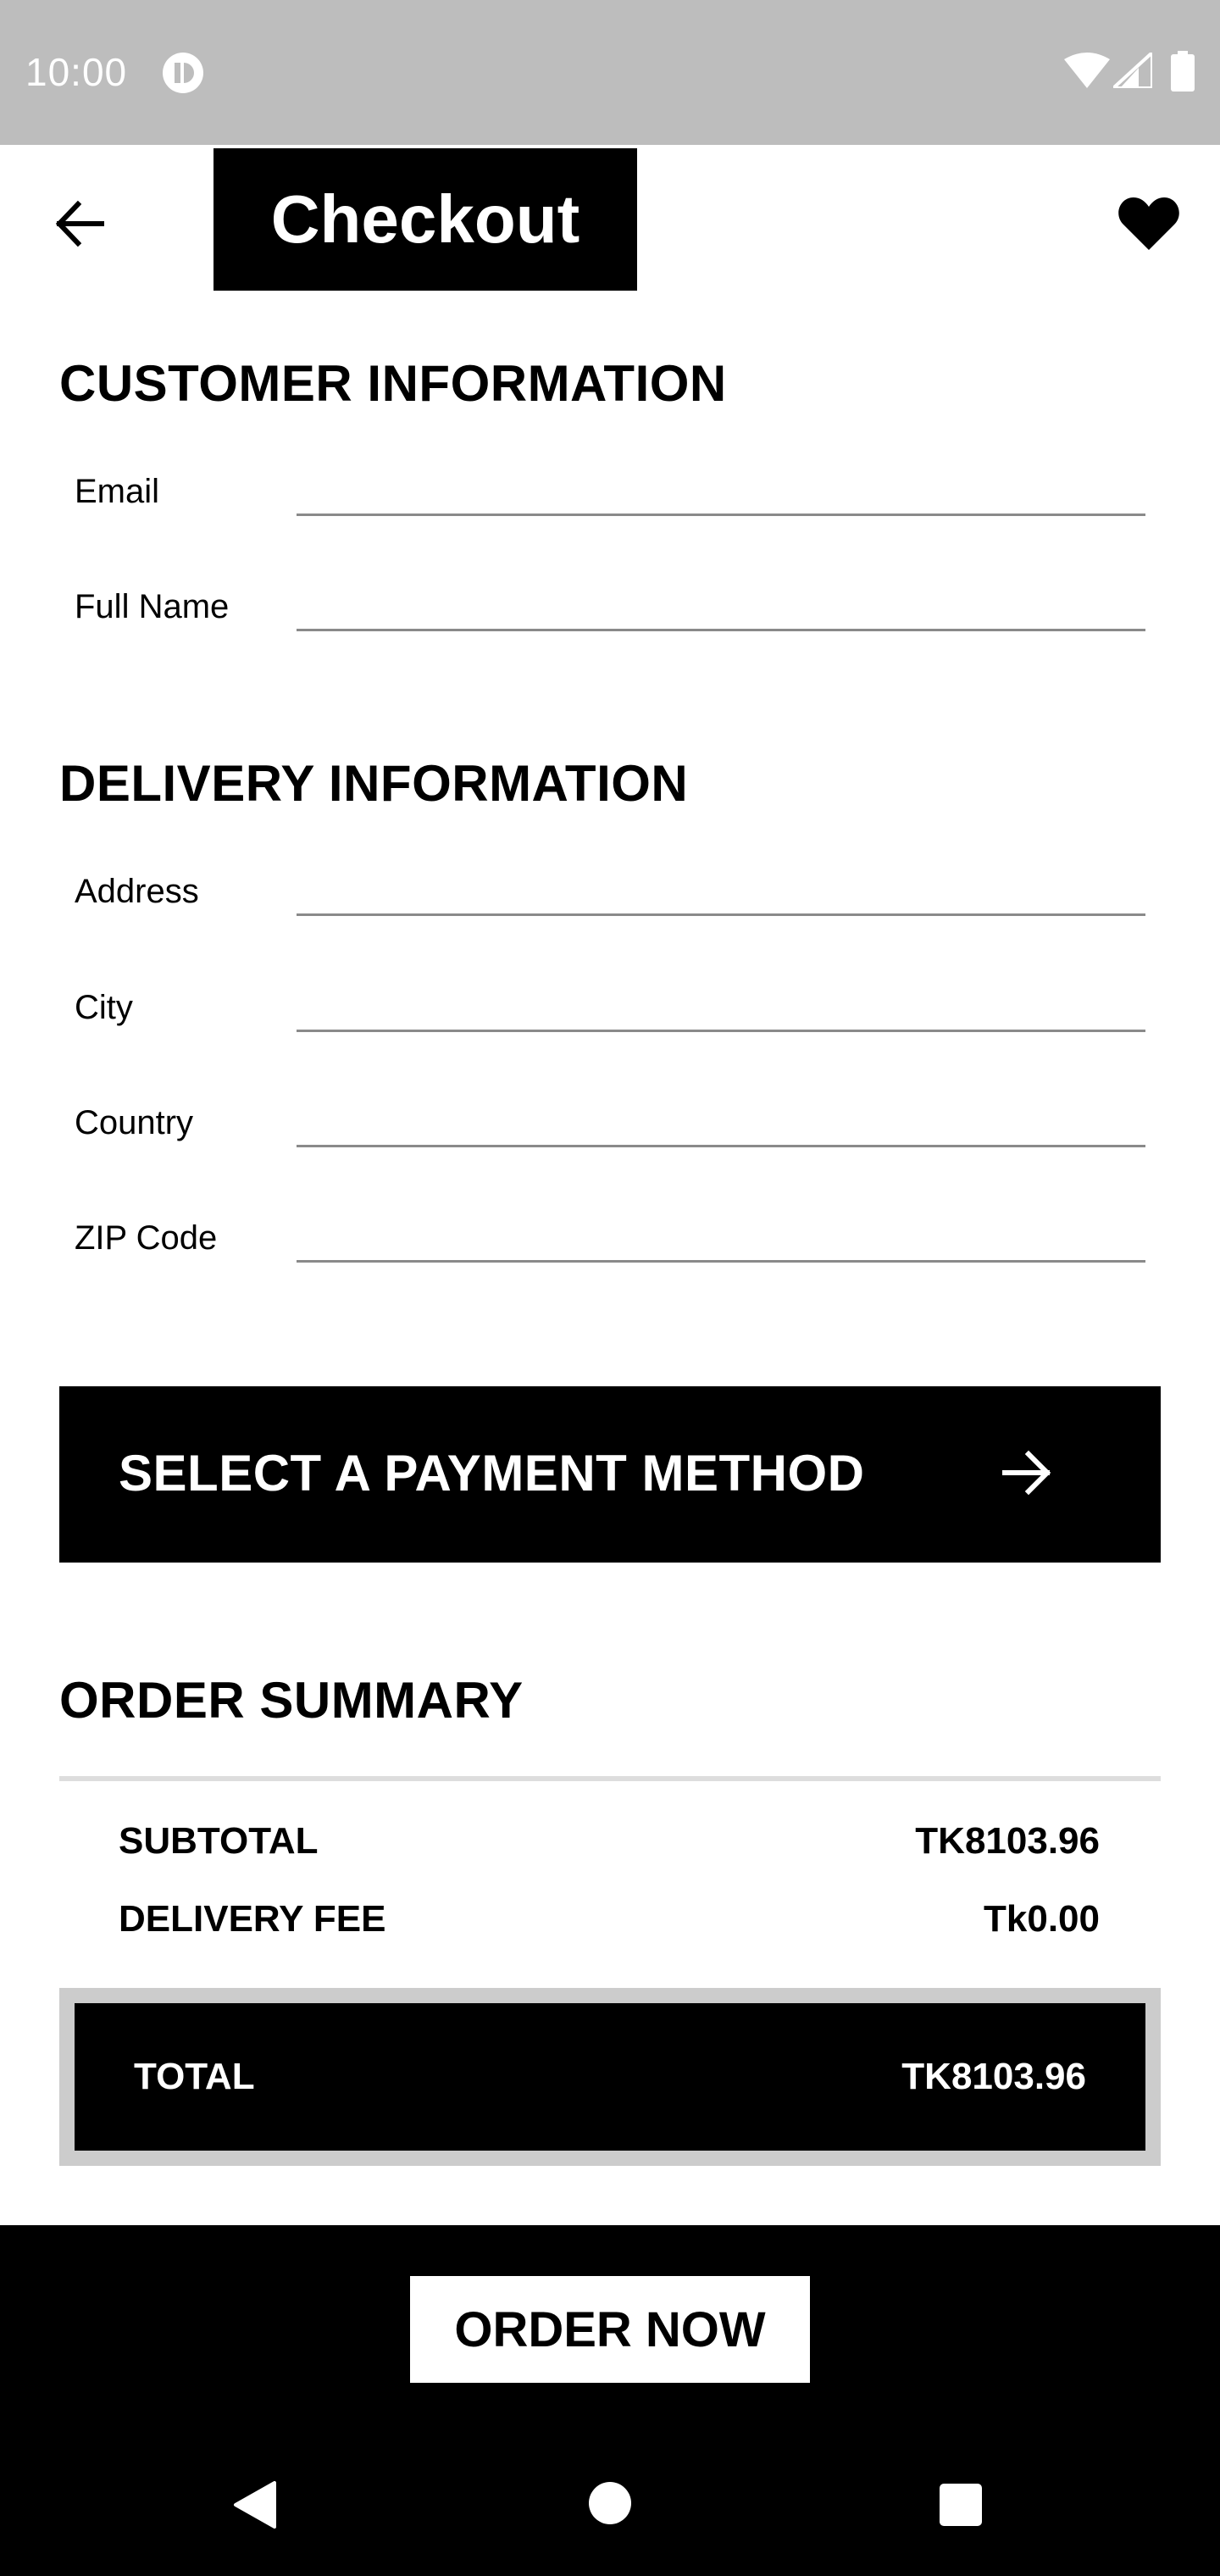 This screenshot has width=1220, height=2576. I want to click on favorite-button, so click(1149, 223).